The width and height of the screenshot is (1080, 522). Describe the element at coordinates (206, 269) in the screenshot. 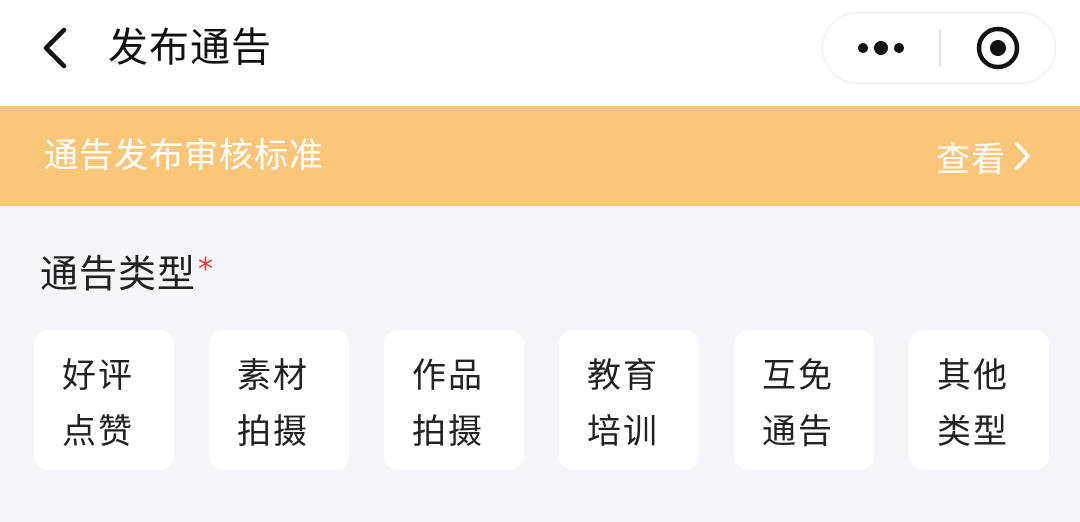

I see `required-mark: *` at that location.